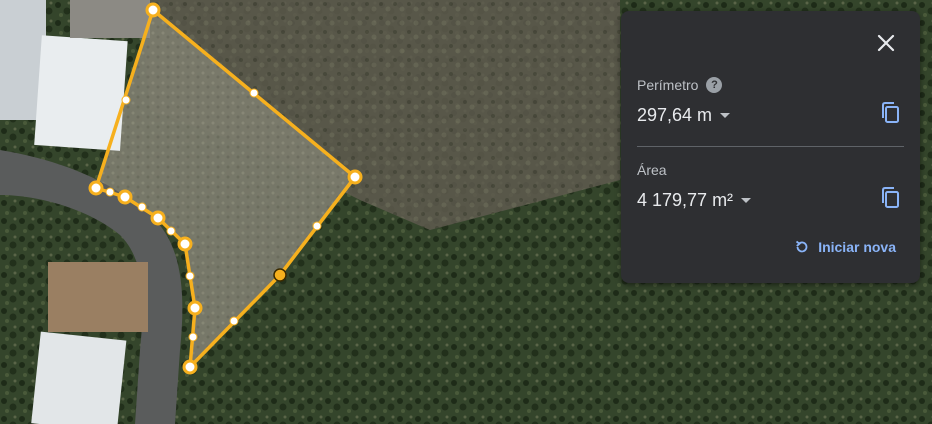 Image resolution: width=932 pixels, height=424 pixels. Describe the element at coordinates (79, 377) in the screenshot. I see `building-roof` at that location.